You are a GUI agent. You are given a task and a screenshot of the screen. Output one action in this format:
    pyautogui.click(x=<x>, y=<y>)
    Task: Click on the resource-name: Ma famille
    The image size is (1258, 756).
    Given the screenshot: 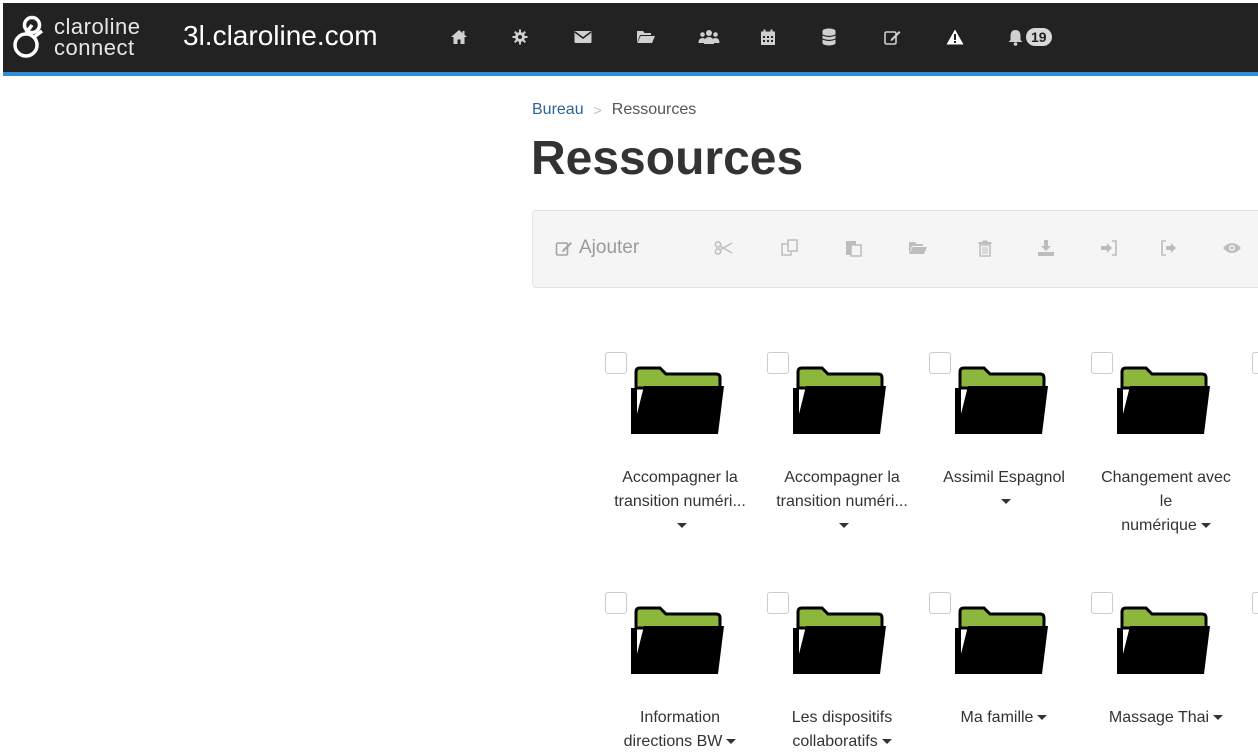 What is the action you would take?
    pyautogui.click(x=1004, y=718)
    